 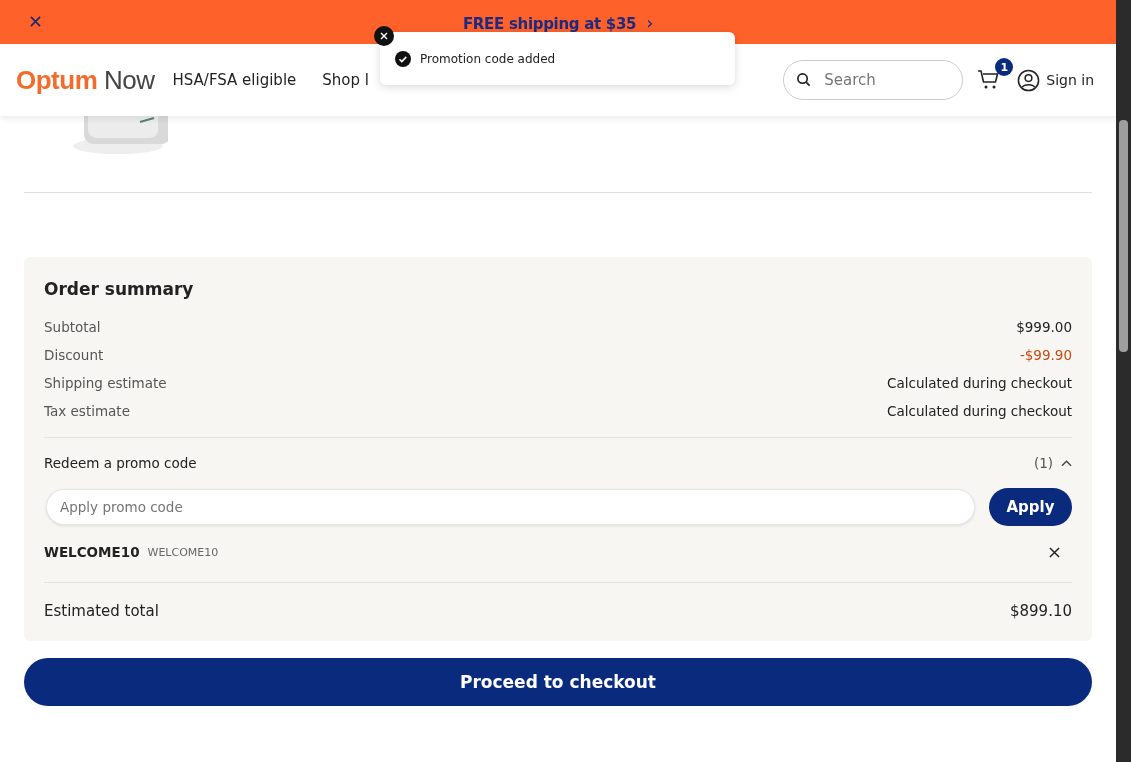 I want to click on logo: Optum Now, so click(x=85, y=80).